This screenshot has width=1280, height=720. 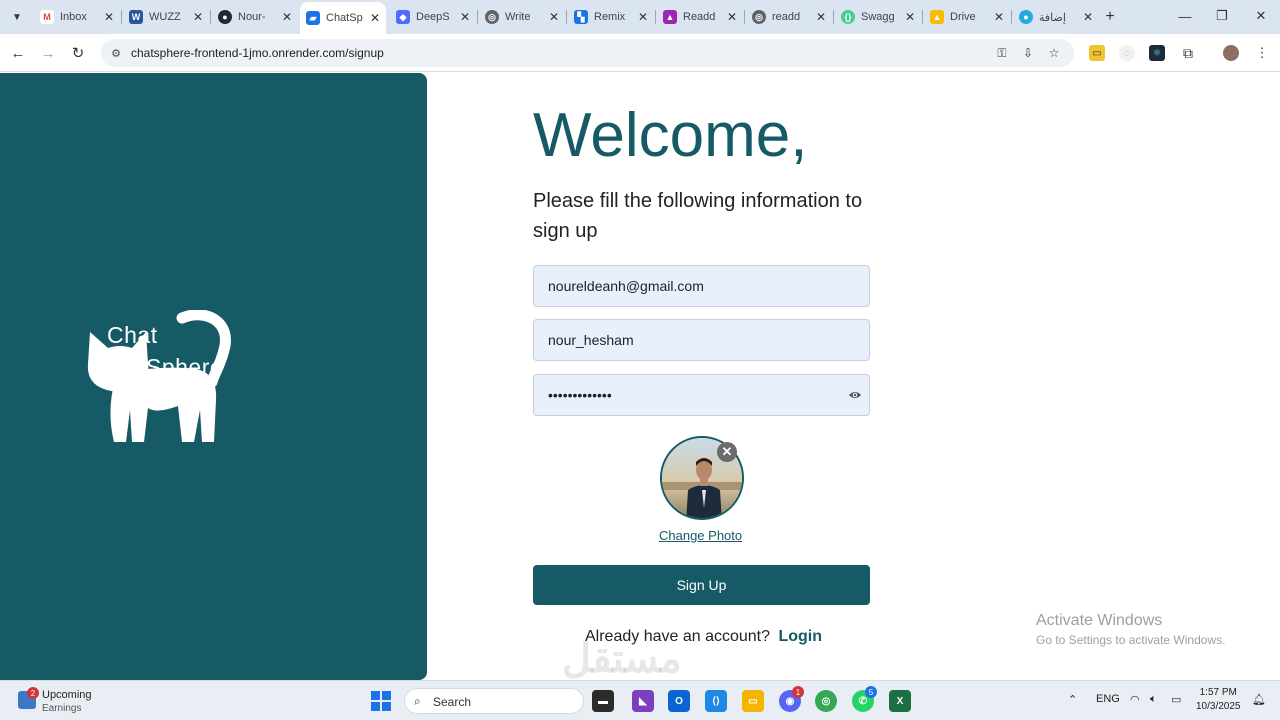 I want to click on brand-name-line2: Sphere, so click(x=185, y=367).